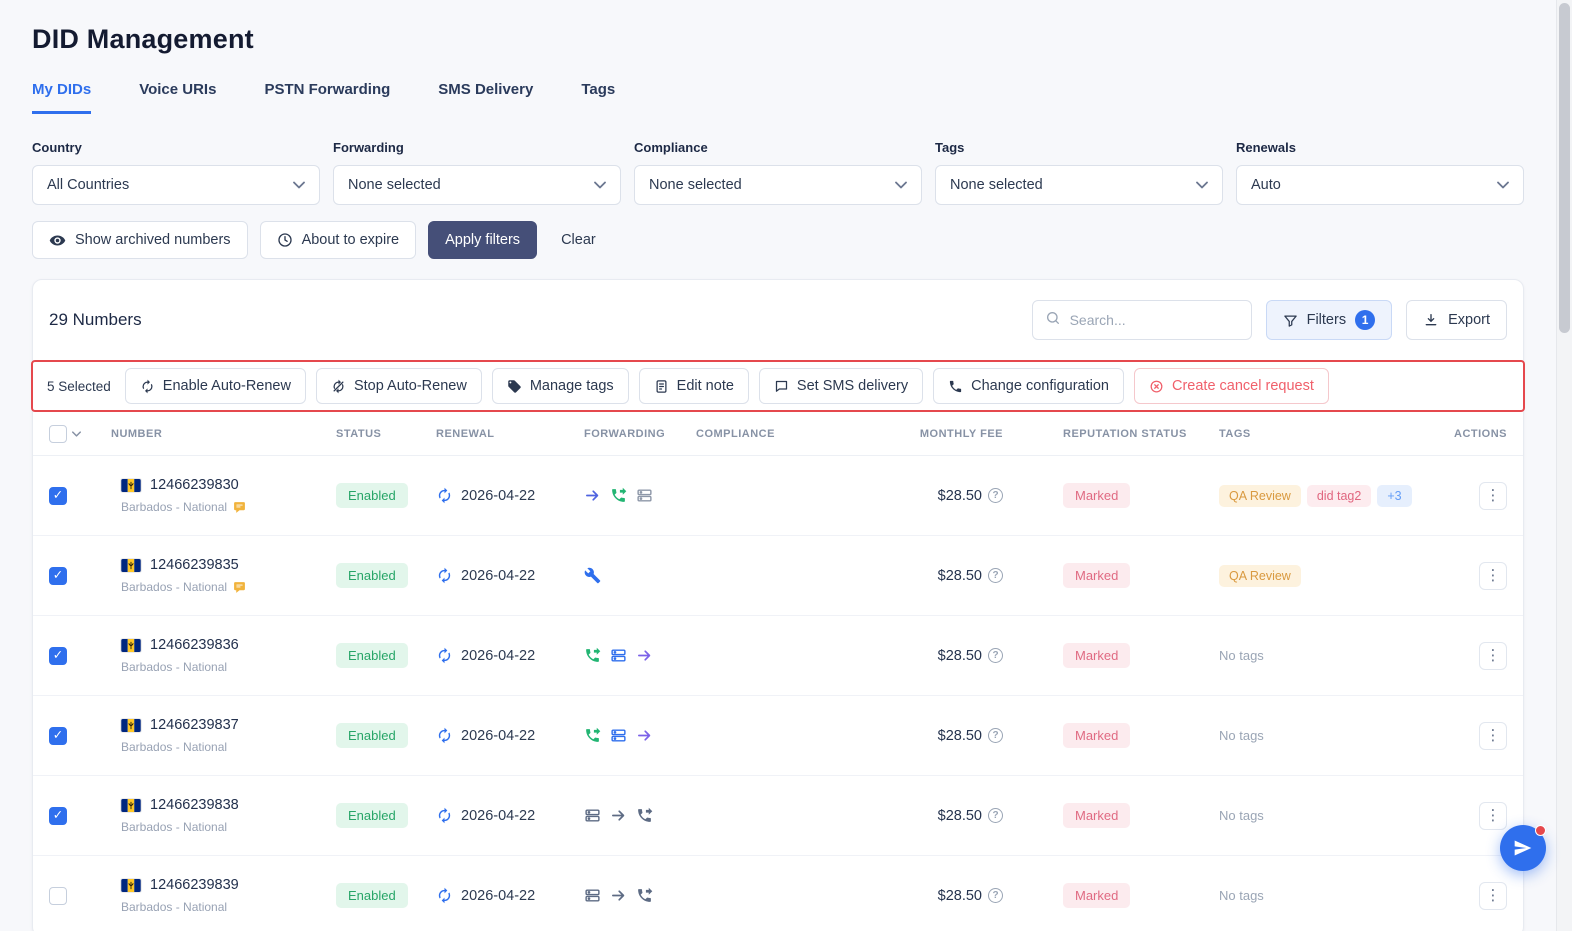 The height and width of the screenshot is (931, 1572). What do you see at coordinates (598, 97) in the screenshot?
I see `tab-tags: Tags` at bounding box center [598, 97].